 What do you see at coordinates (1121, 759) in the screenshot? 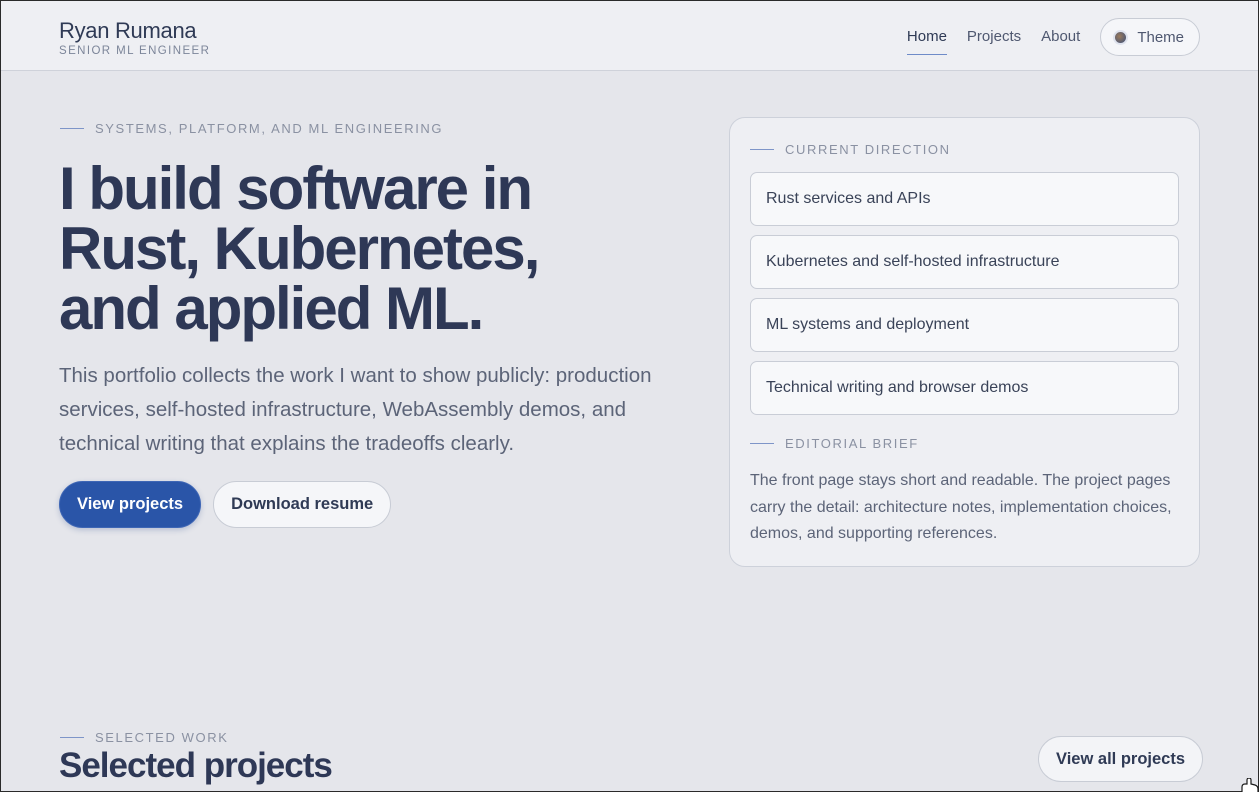
I see `view-all-projects-button: View all projects` at bounding box center [1121, 759].